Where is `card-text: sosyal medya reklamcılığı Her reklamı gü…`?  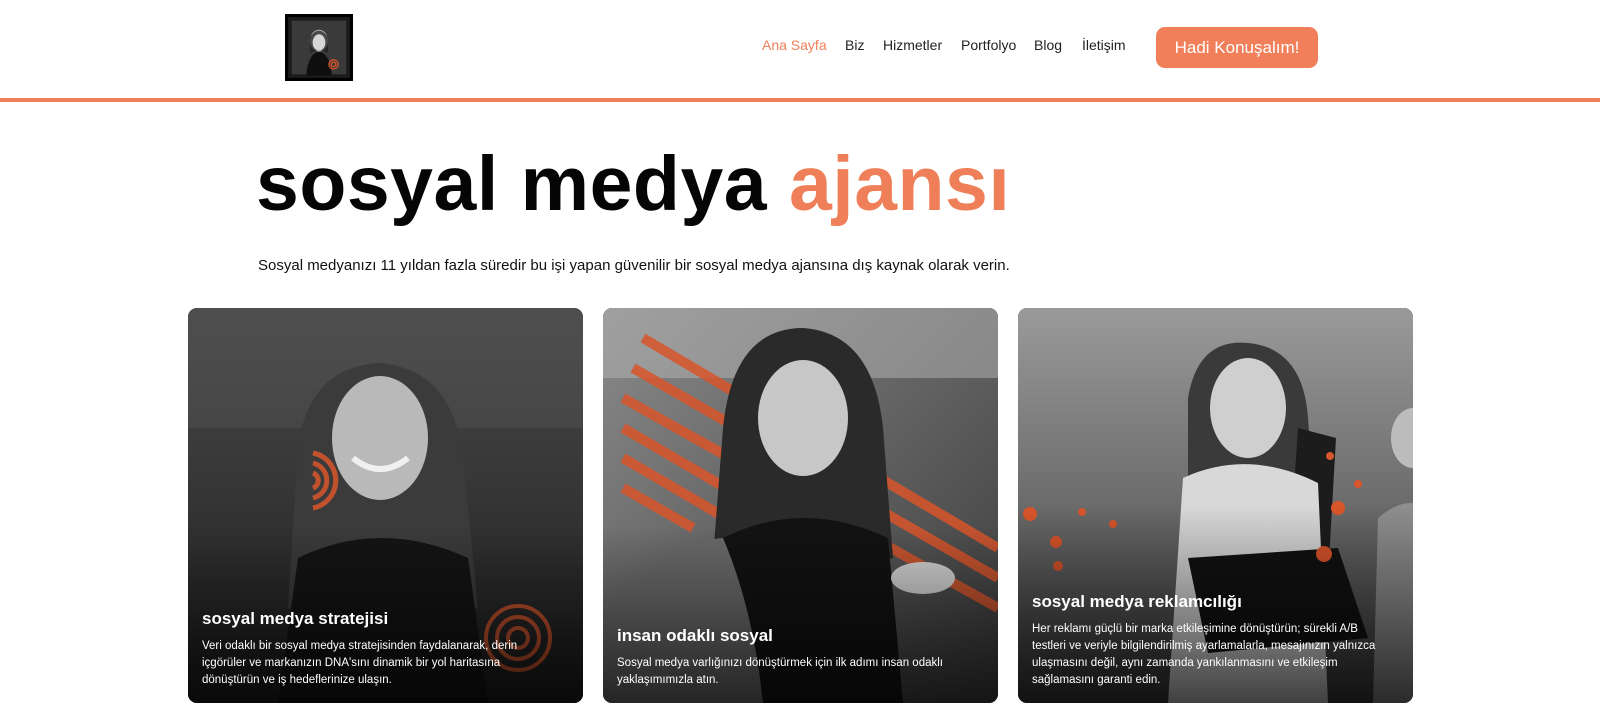 card-text: sosyal medya reklamcılığı Her reklamı gü… is located at coordinates (1215, 640).